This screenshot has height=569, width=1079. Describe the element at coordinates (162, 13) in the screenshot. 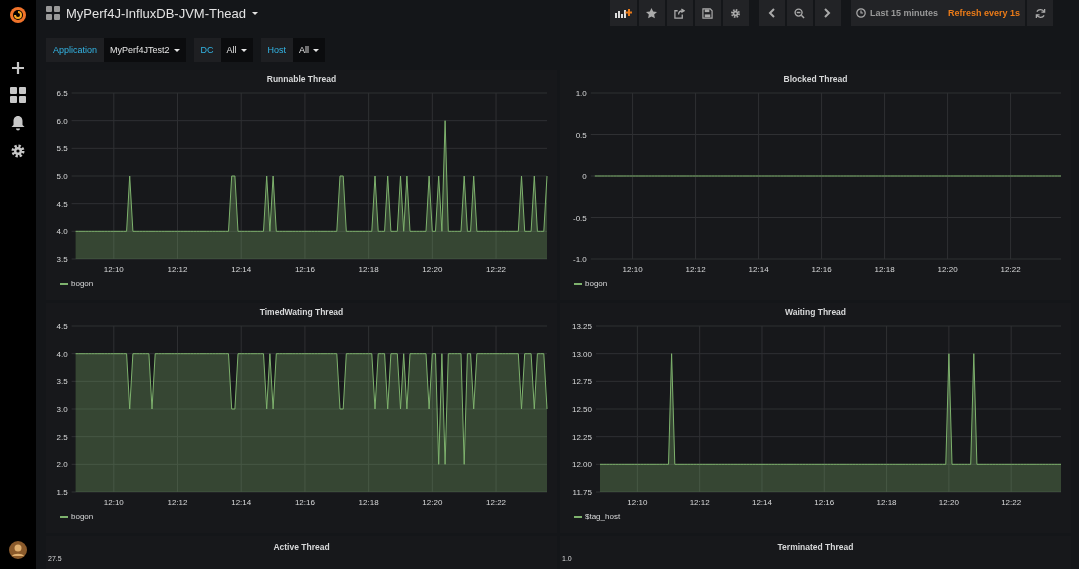

I see `dashboard-title: MyPerf4J-InfluxDB-JVM-Thead` at that location.